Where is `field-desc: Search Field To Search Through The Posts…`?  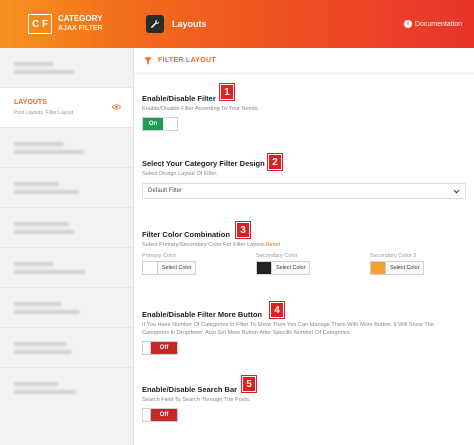
field-desc: Search Field To Search Through The Posts… is located at coordinates (196, 400).